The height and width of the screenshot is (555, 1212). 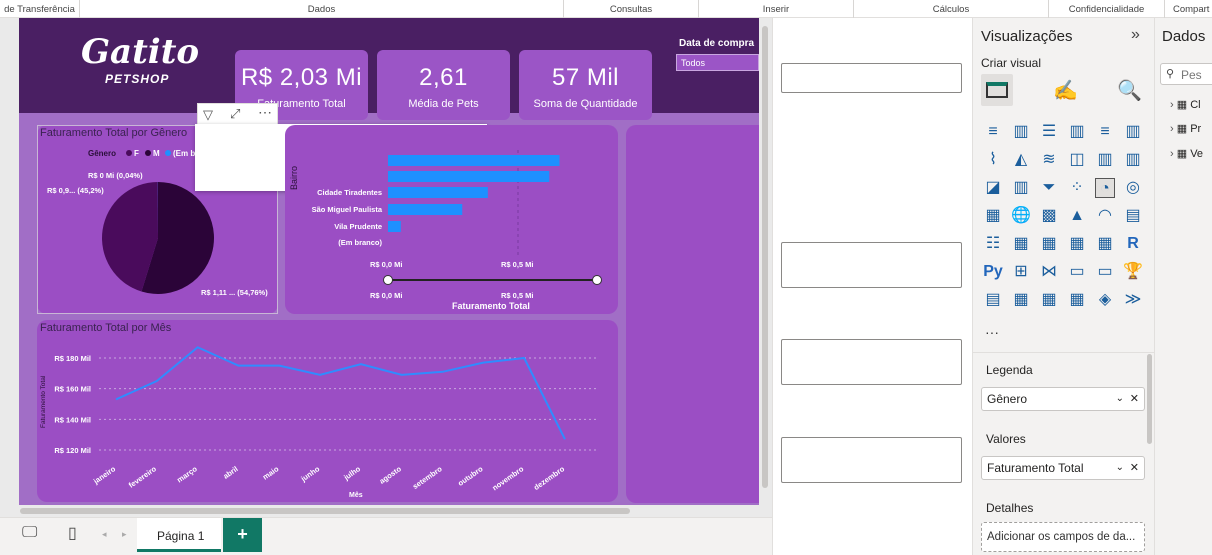 What do you see at coordinates (1133, 300) in the screenshot?
I see `visual-type-icon: ≫` at bounding box center [1133, 300].